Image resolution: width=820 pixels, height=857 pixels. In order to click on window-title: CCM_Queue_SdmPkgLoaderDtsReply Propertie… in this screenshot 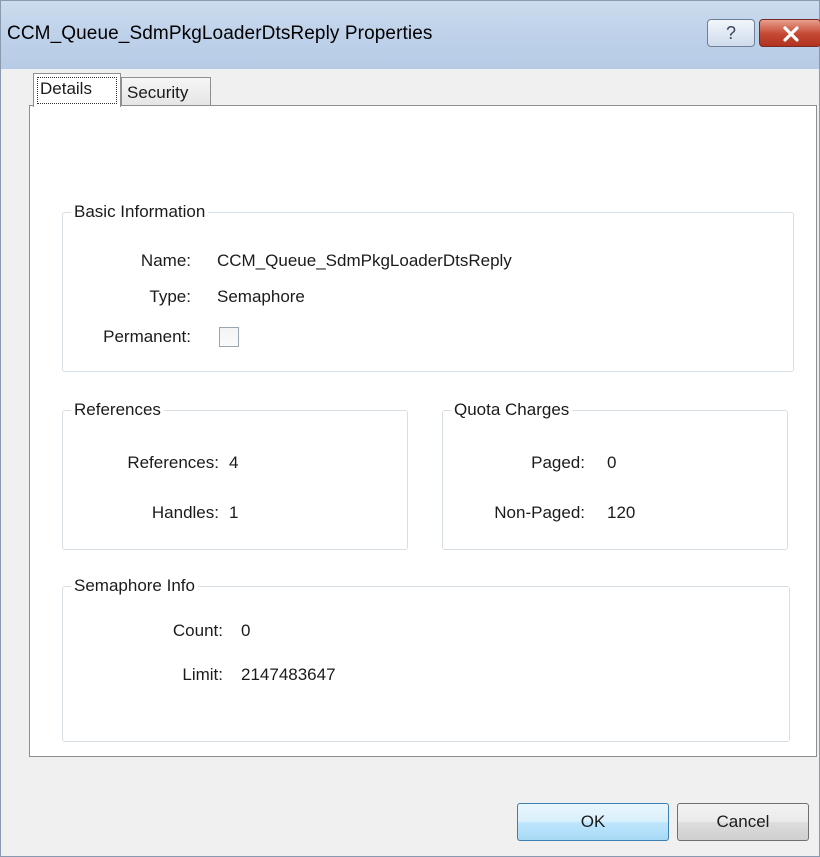, I will do `click(220, 33)`.